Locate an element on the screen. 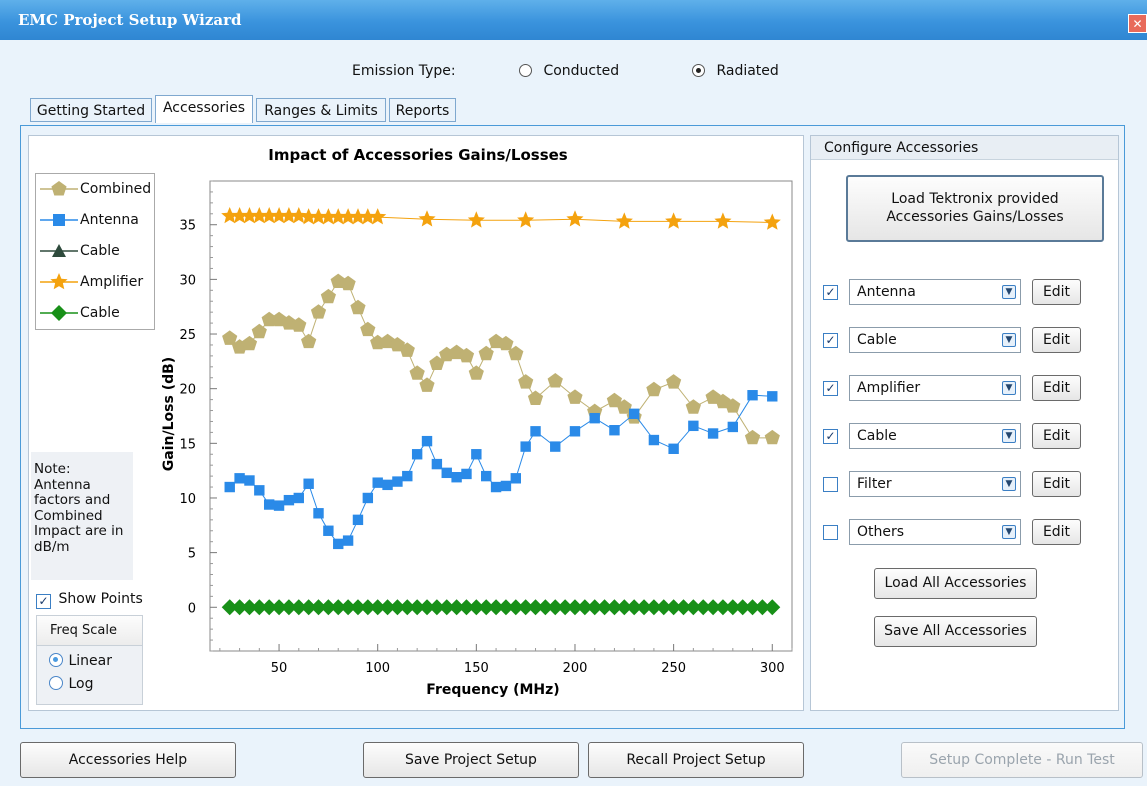 The image size is (1147, 786). accessory-dropdown: Filter ▼ is located at coordinates (935, 484).